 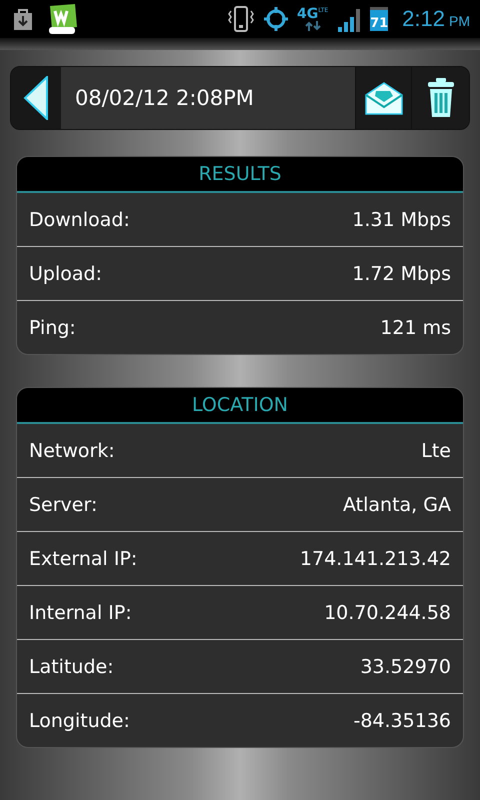 I want to click on section-header: RESULTS, so click(x=240, y=175).